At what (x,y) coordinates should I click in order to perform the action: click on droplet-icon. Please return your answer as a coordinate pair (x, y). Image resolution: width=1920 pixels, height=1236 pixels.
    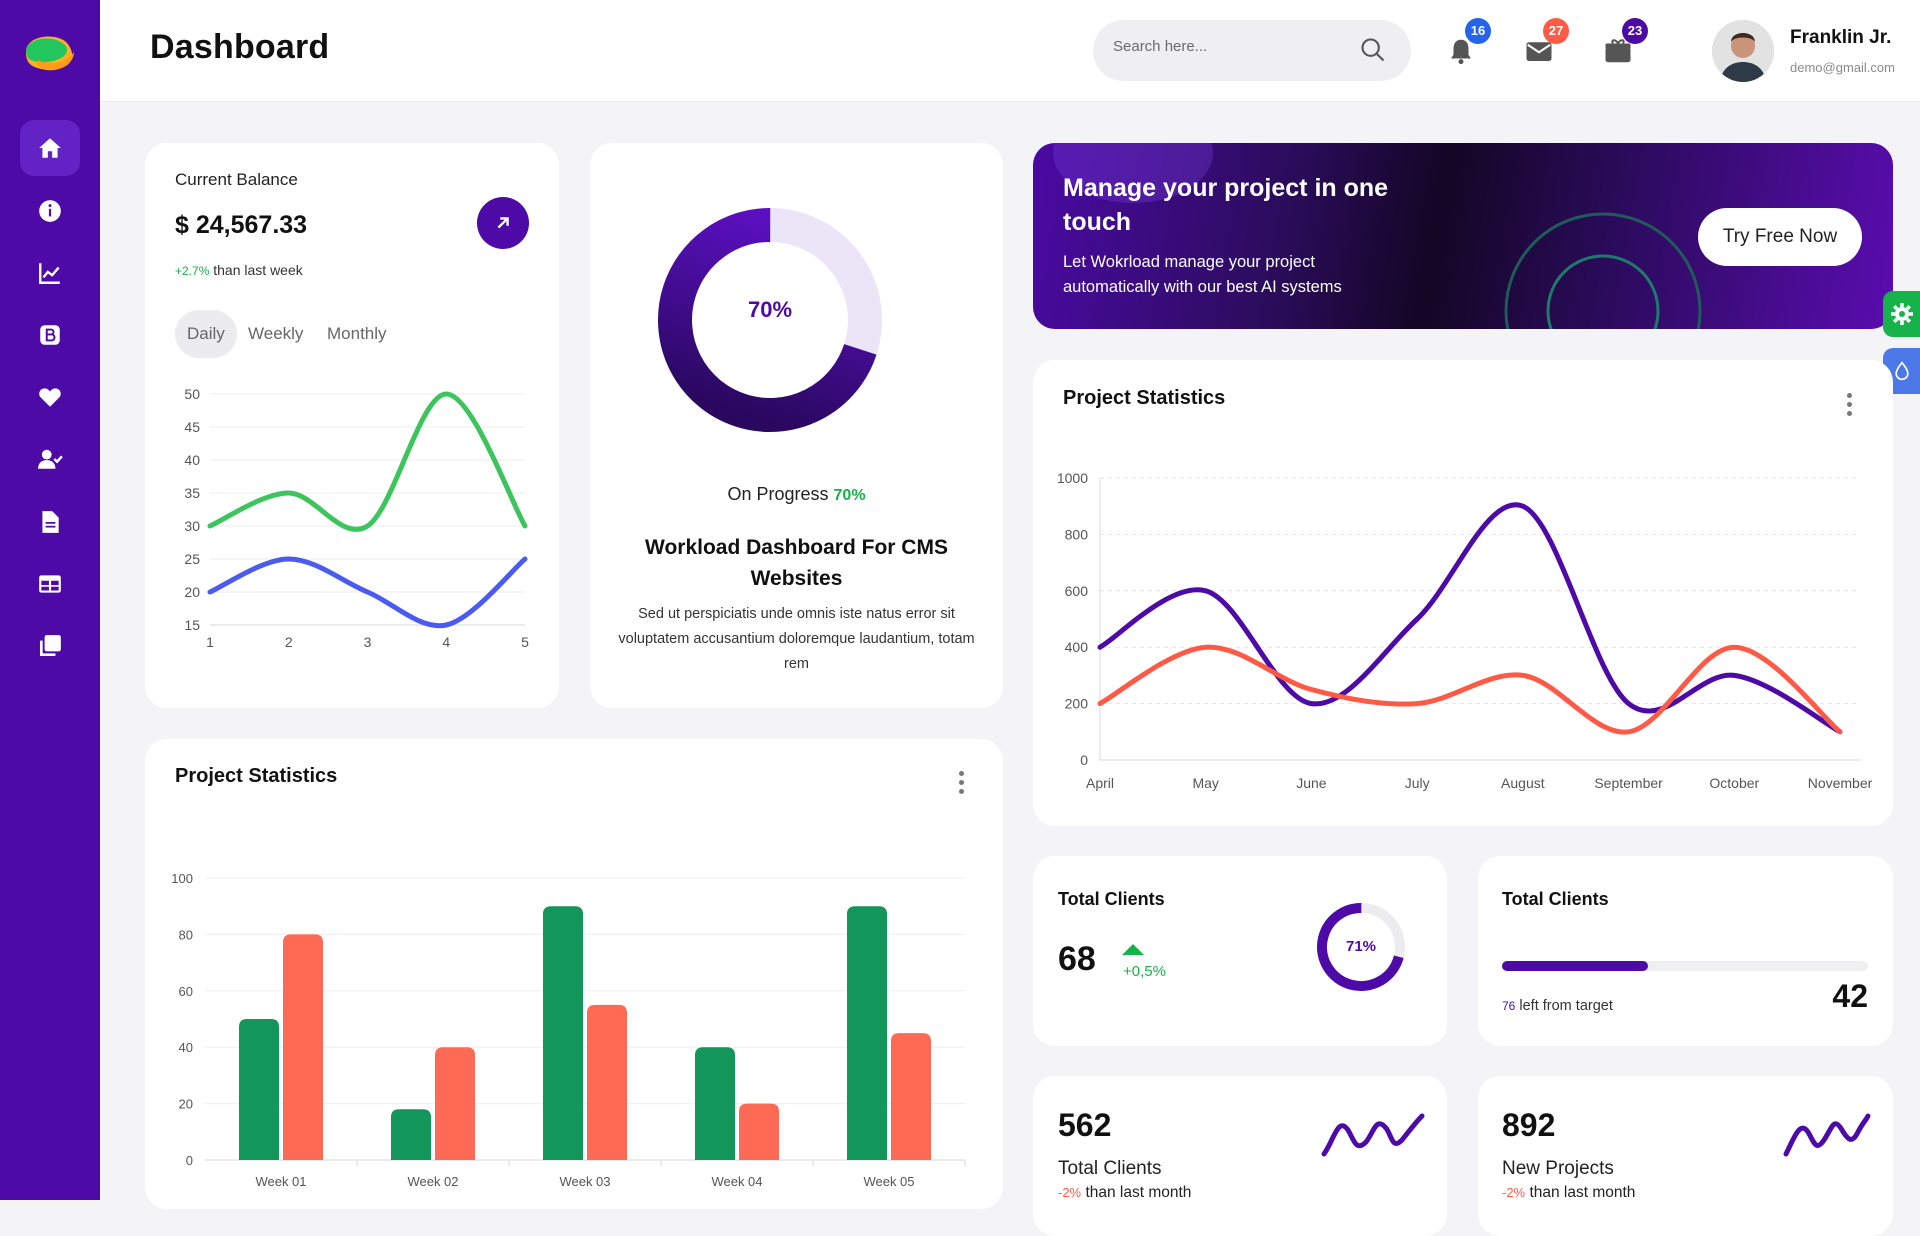
    Looking at the image, I should click on (1901, 371).